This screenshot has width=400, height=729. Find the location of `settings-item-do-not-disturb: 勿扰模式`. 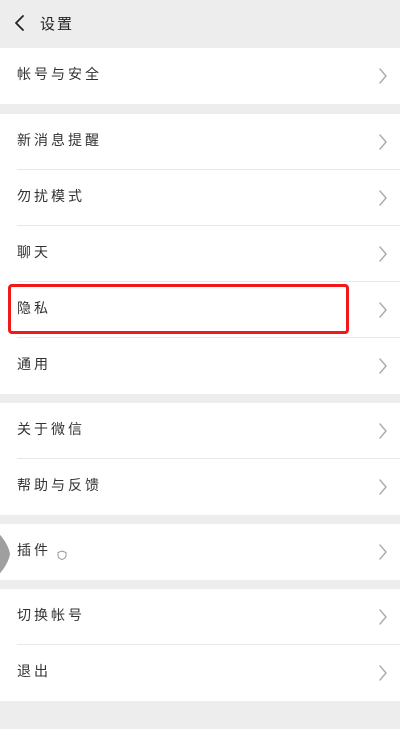

settings-item-do-not-disturb: 勿扰模式 is located at coordinates (200, 198).